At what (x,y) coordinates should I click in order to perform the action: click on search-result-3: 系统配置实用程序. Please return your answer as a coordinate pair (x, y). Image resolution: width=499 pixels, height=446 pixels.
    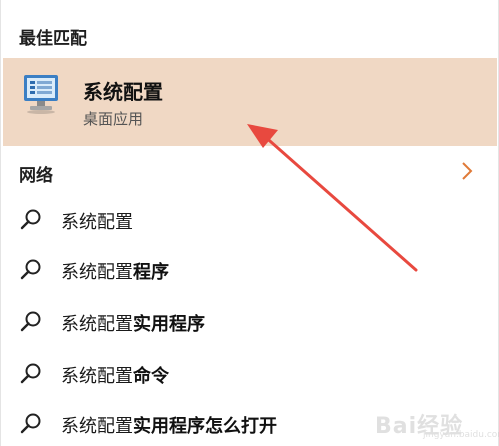
    Looking at the image, I should click on (250, 322).